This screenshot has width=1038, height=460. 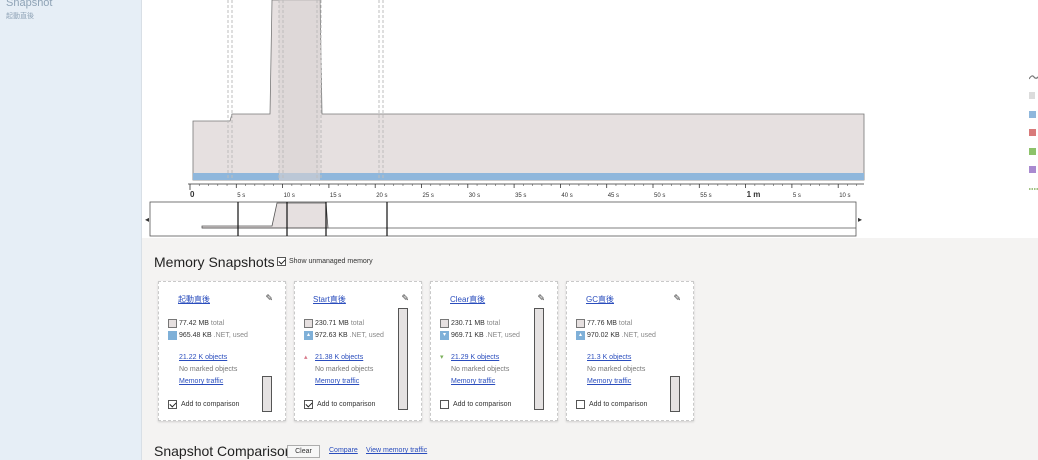 What do you see at coordinates (566, 196) in the screenshot?
I see `axis-tick-label: 40 s` at bounding box center [566, 196].